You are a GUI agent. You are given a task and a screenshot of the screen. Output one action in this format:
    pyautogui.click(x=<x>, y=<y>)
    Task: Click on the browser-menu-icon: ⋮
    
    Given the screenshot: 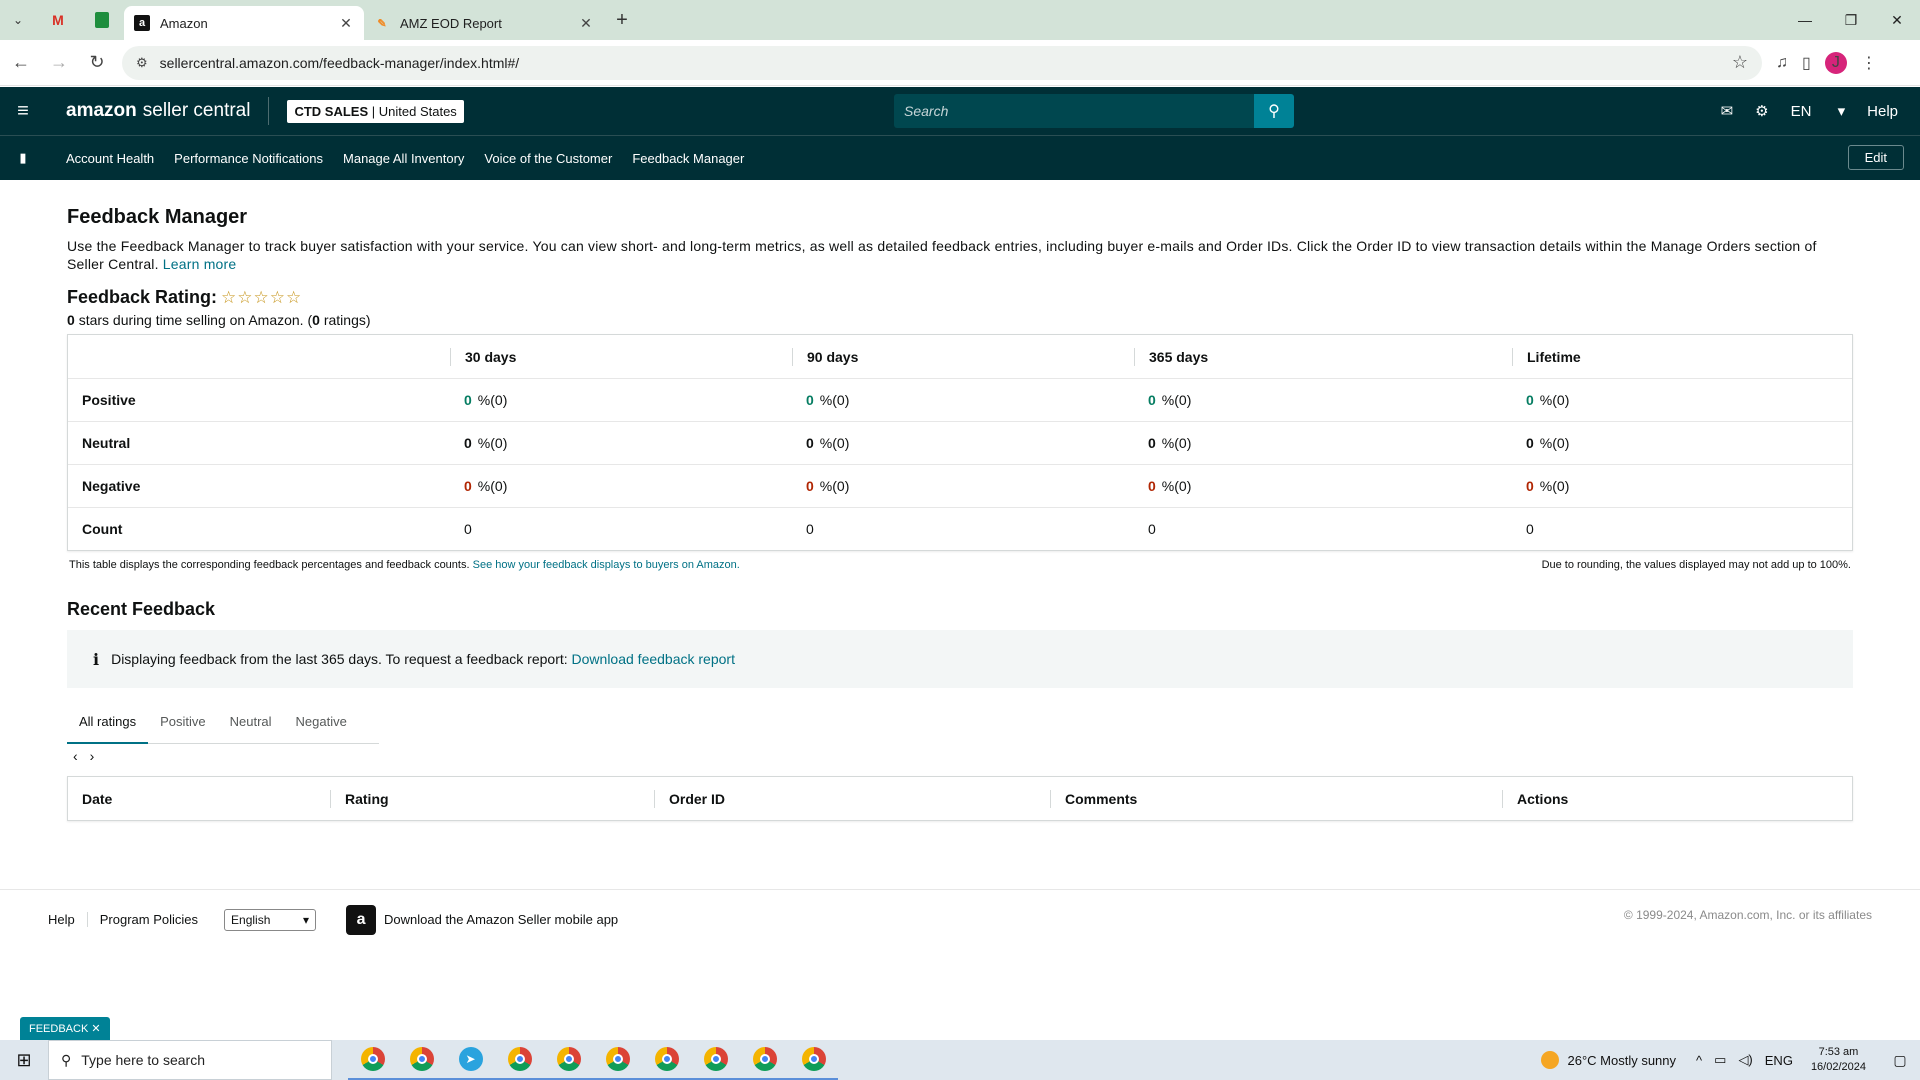 What is the action you would take?
    pyautogui.click(x=1869, y=63)
    